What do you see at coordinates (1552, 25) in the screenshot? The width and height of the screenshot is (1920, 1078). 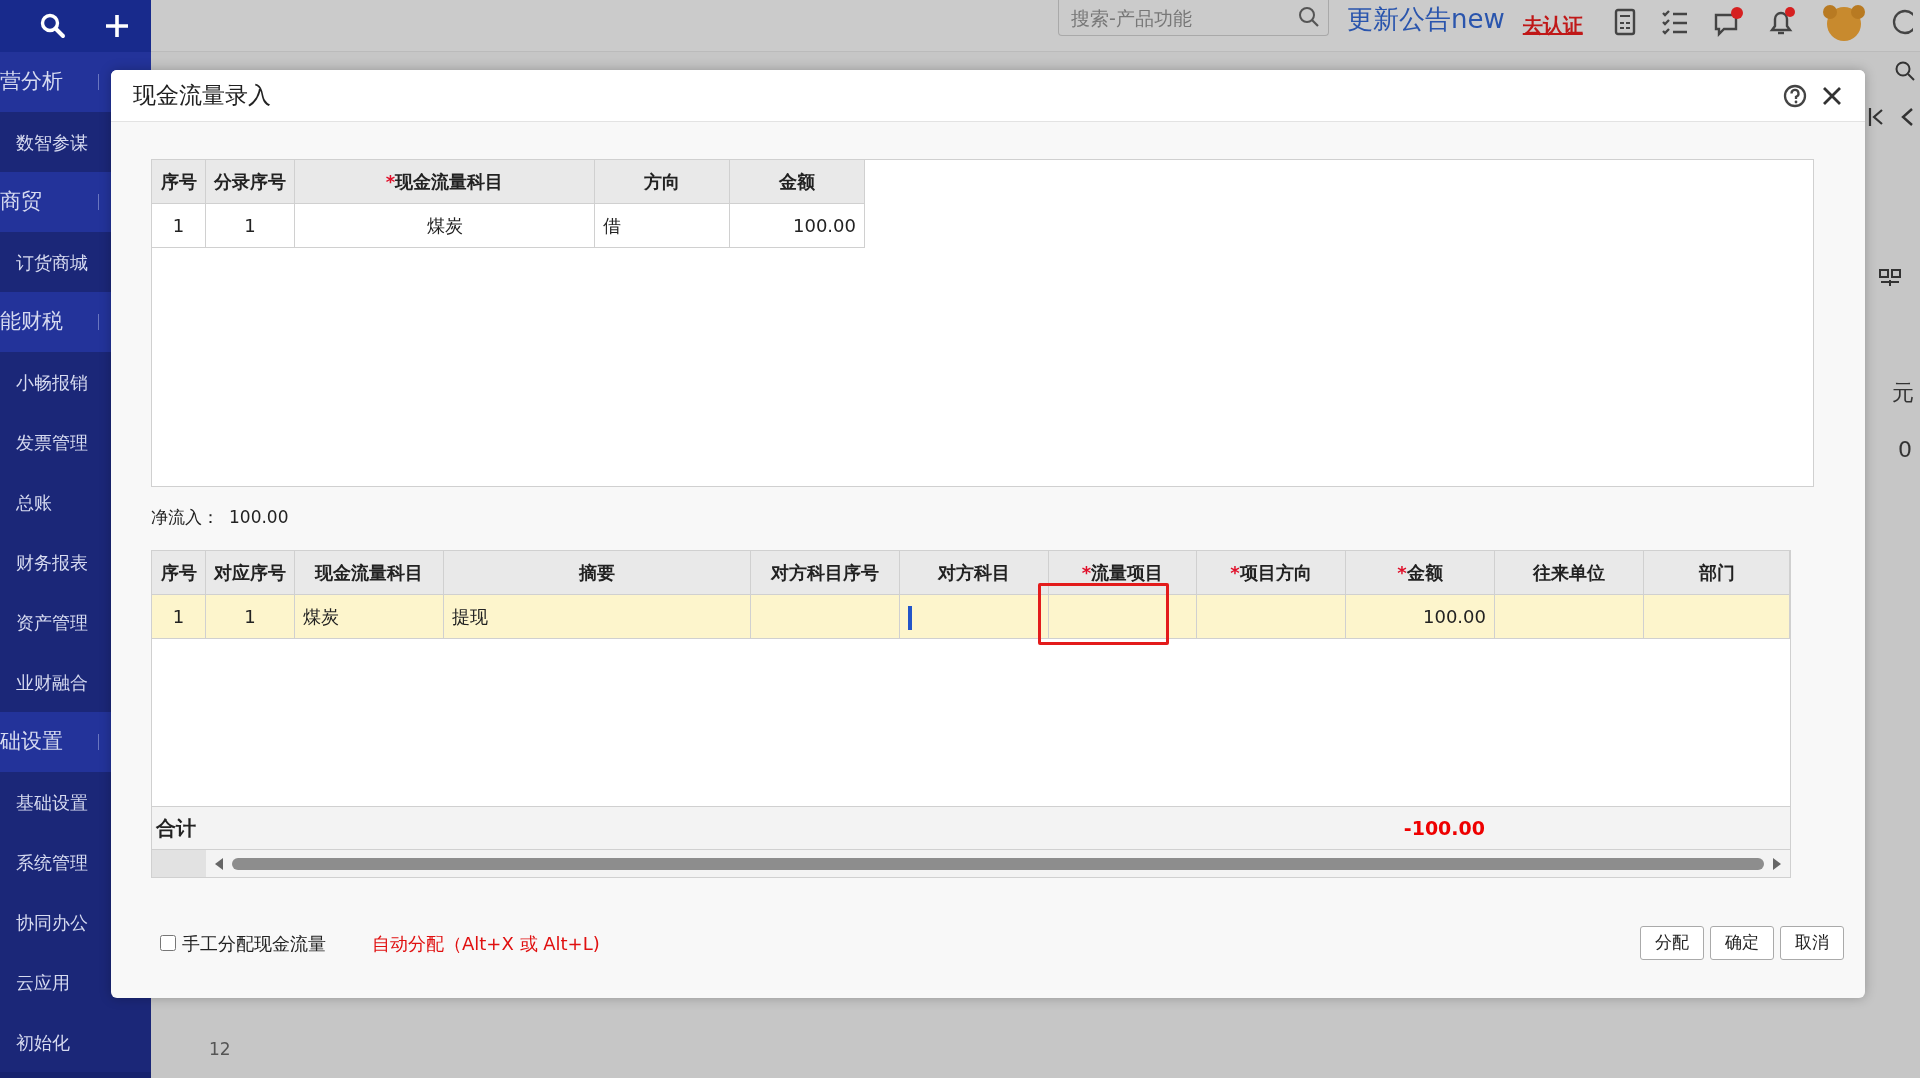 I see `certify-link: 去认证` at bounding box center [1552, 25].